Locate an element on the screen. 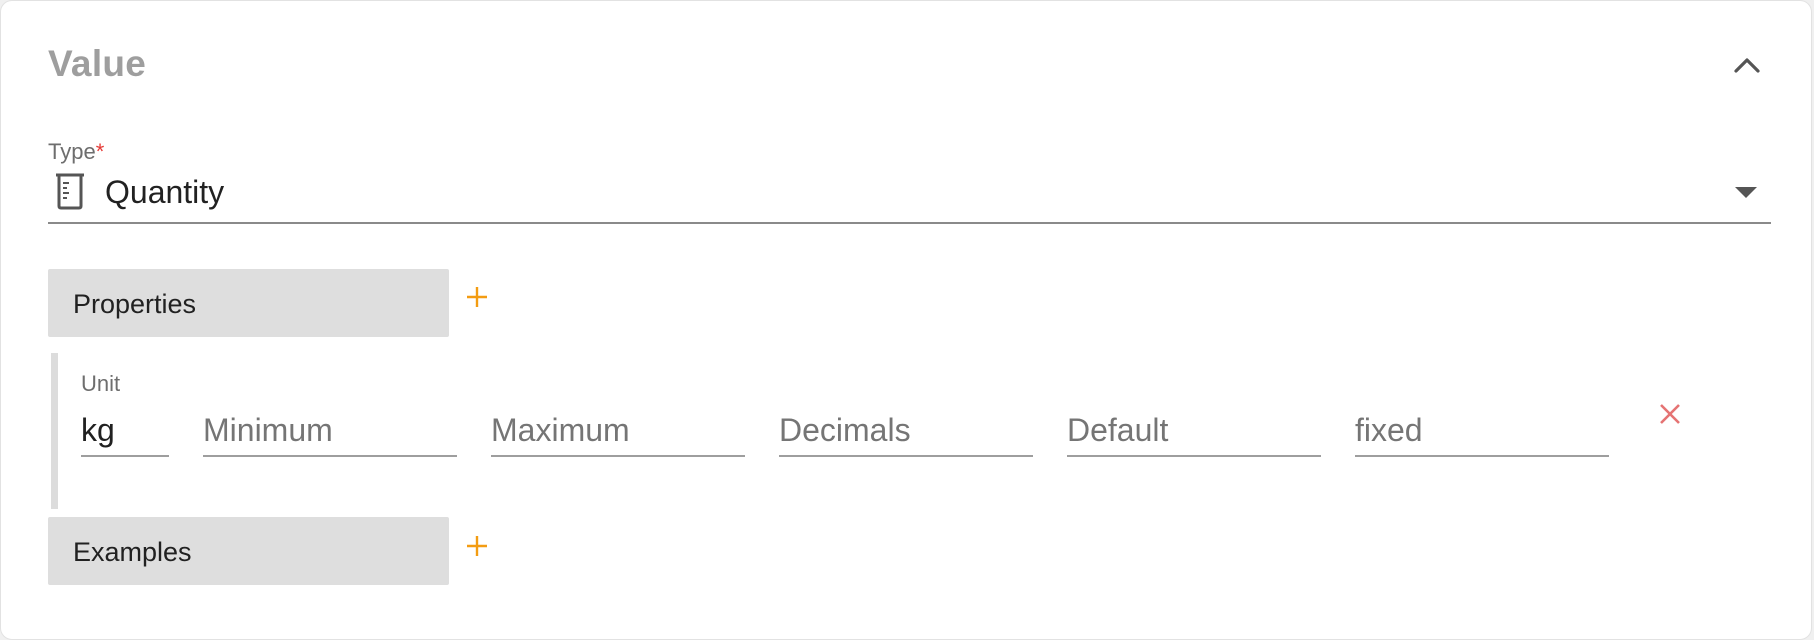  close-icon is located at coordinates (1670, 414).